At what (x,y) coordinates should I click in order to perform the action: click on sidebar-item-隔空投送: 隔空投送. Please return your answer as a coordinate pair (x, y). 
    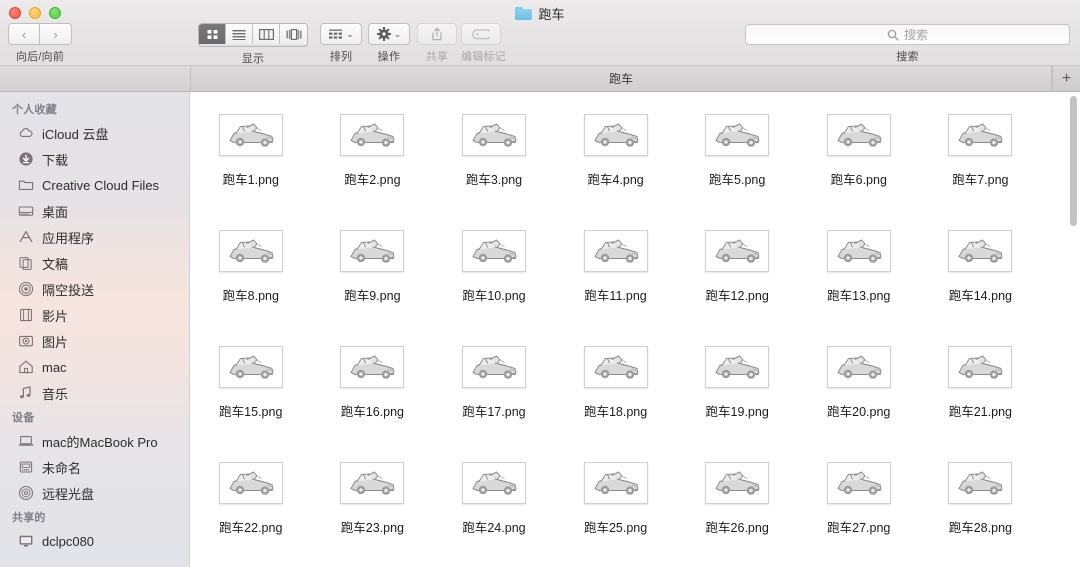
    Looking at the image, I should click on (94, 289).